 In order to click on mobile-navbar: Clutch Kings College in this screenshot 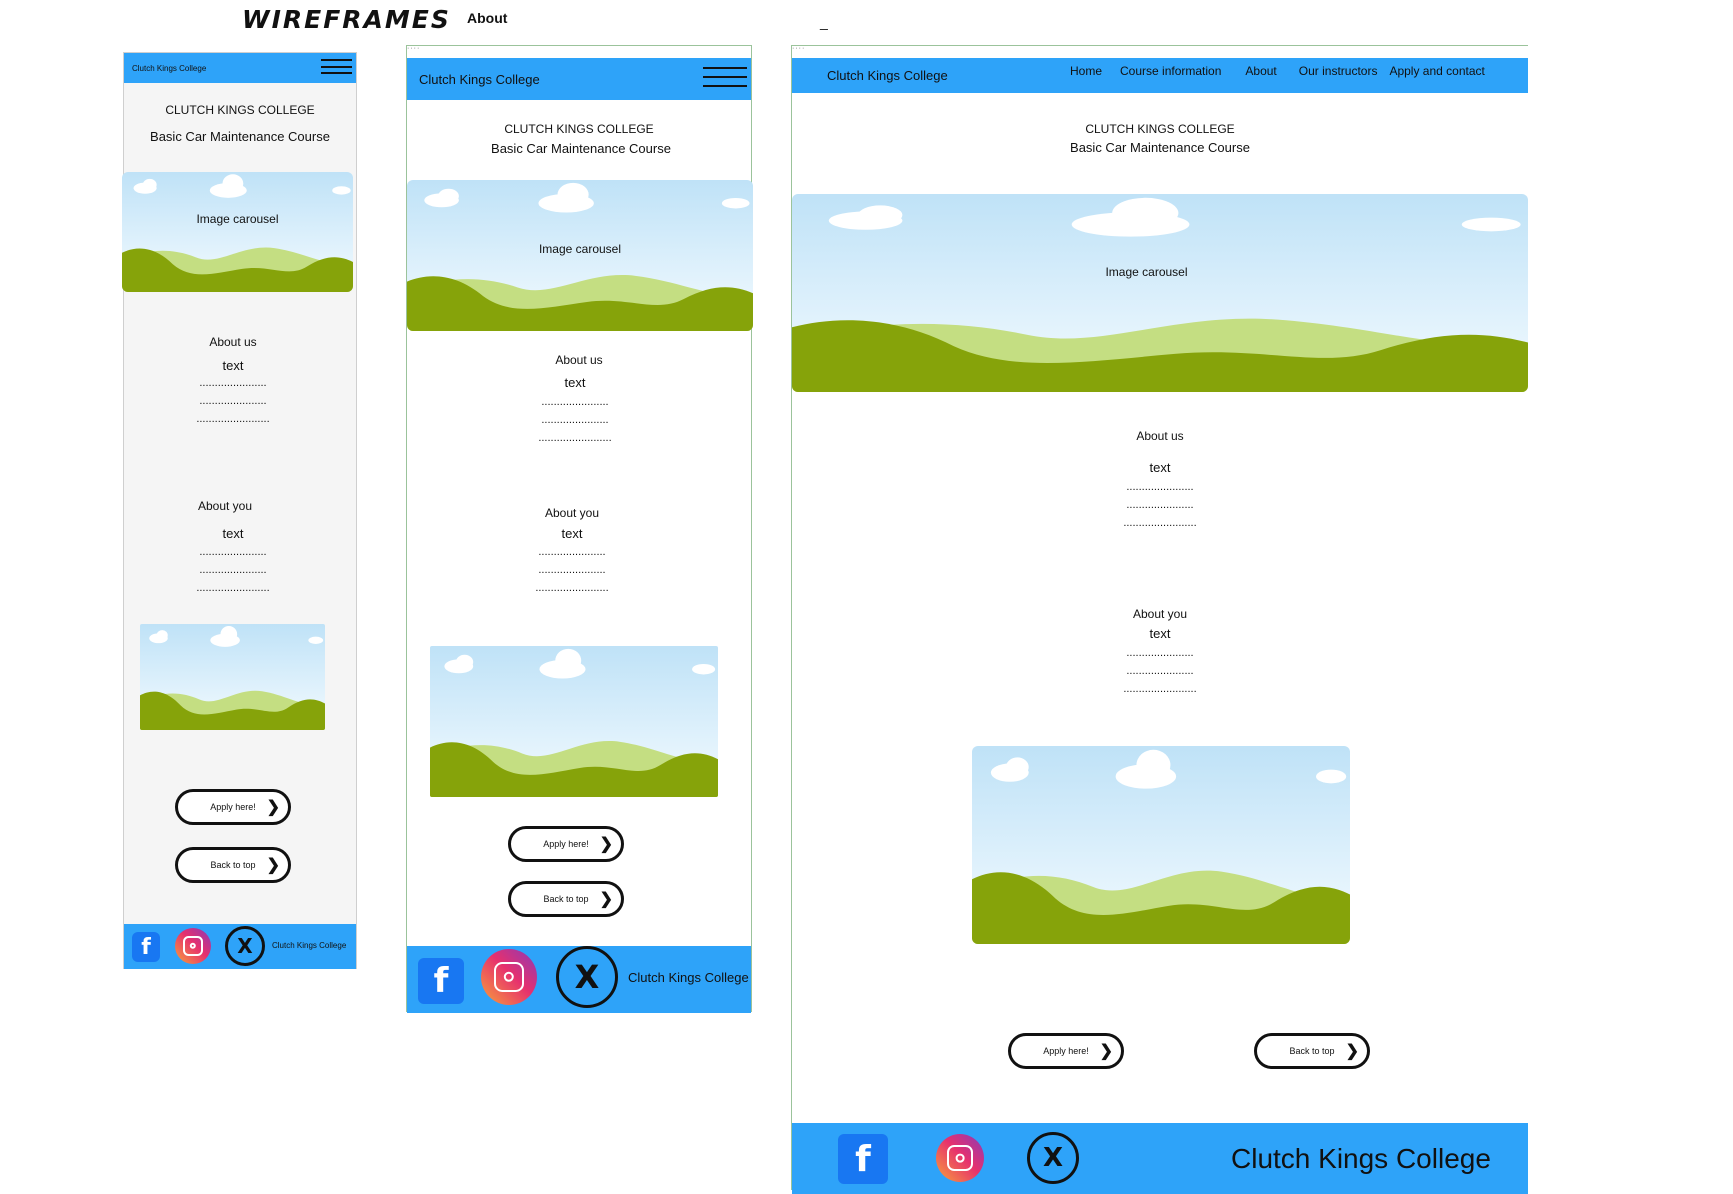, I will do `click(240, 68)`.